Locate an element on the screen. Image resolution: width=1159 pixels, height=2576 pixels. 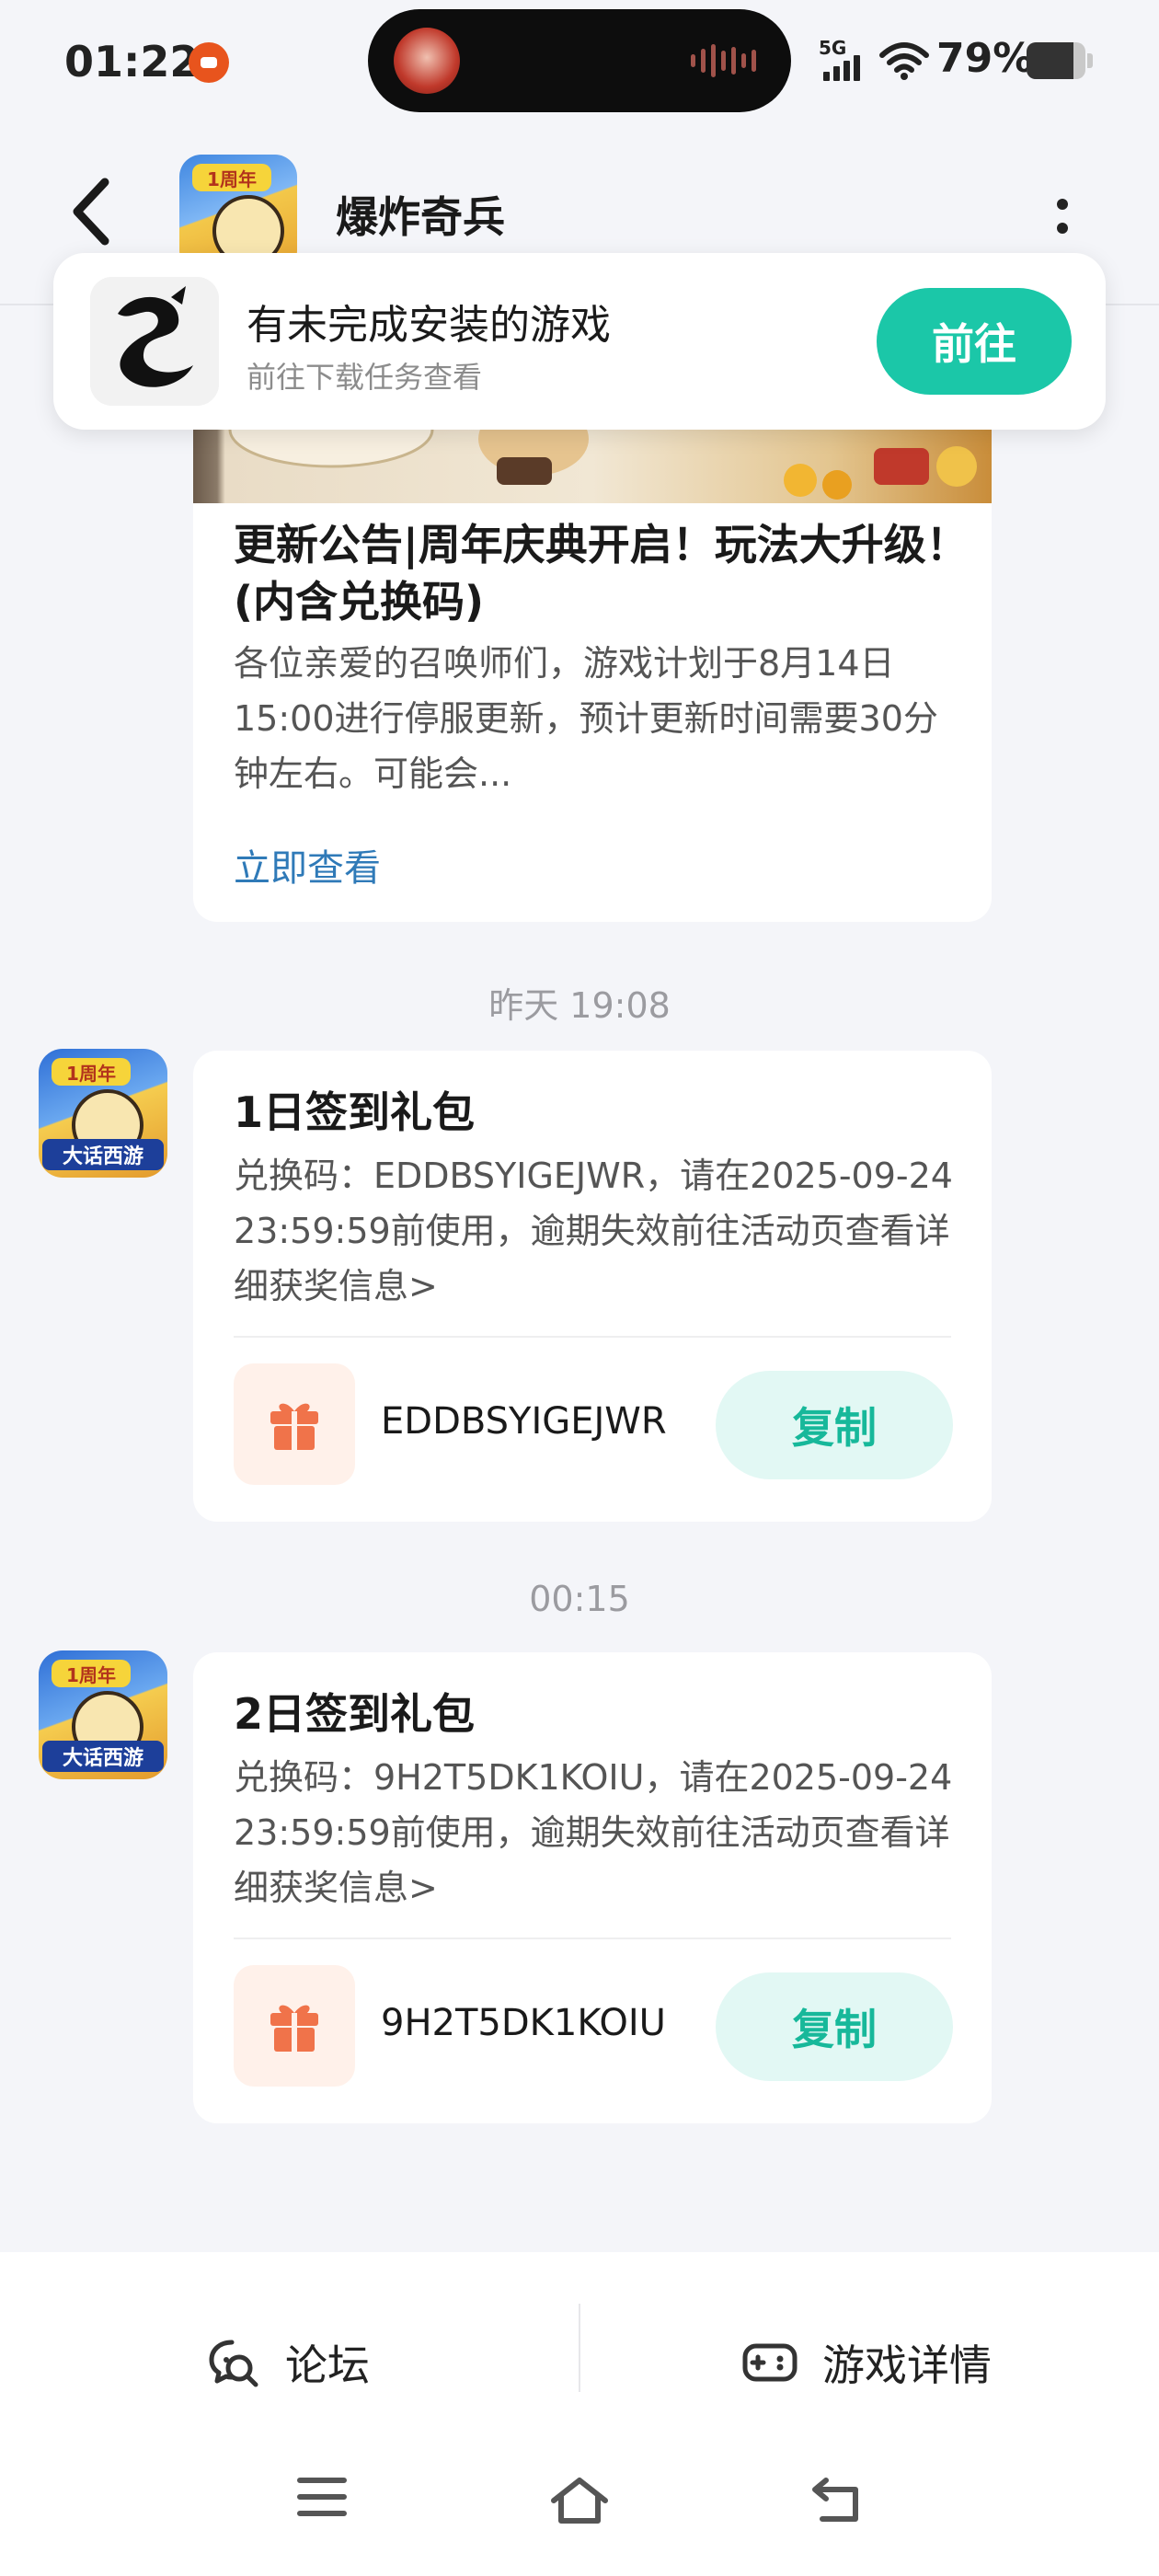
back-nav-icon is located at coordinates (837, 2499).